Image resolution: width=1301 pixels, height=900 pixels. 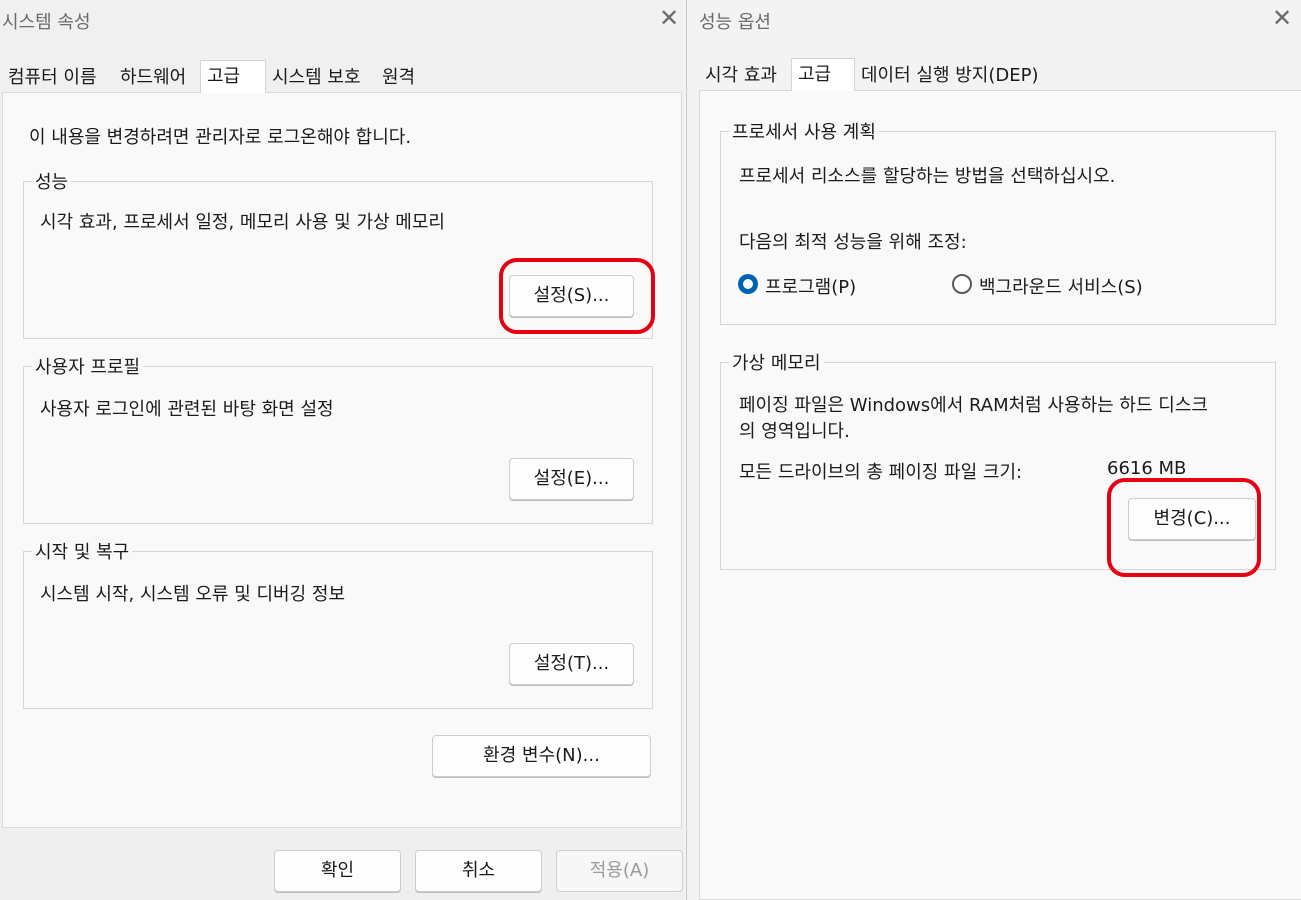 What do you see at coordinates (88, 366) in the screenshot?
I see `user-profile-legend: 사용자 프로필` at bounding box center [88, 366].